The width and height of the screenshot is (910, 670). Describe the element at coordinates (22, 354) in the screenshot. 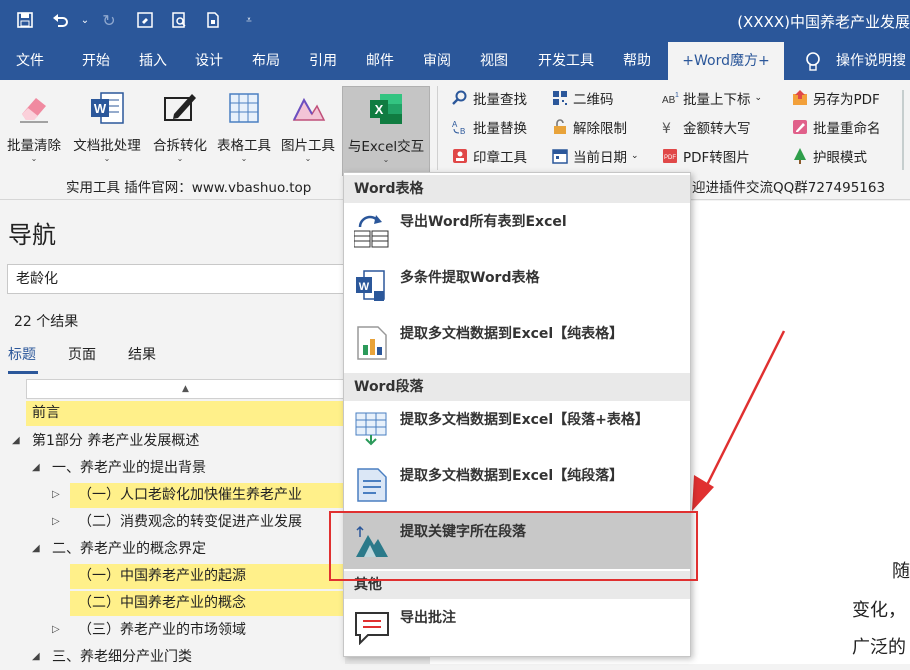

I see `nav-tab-headings: 标题` at that location.